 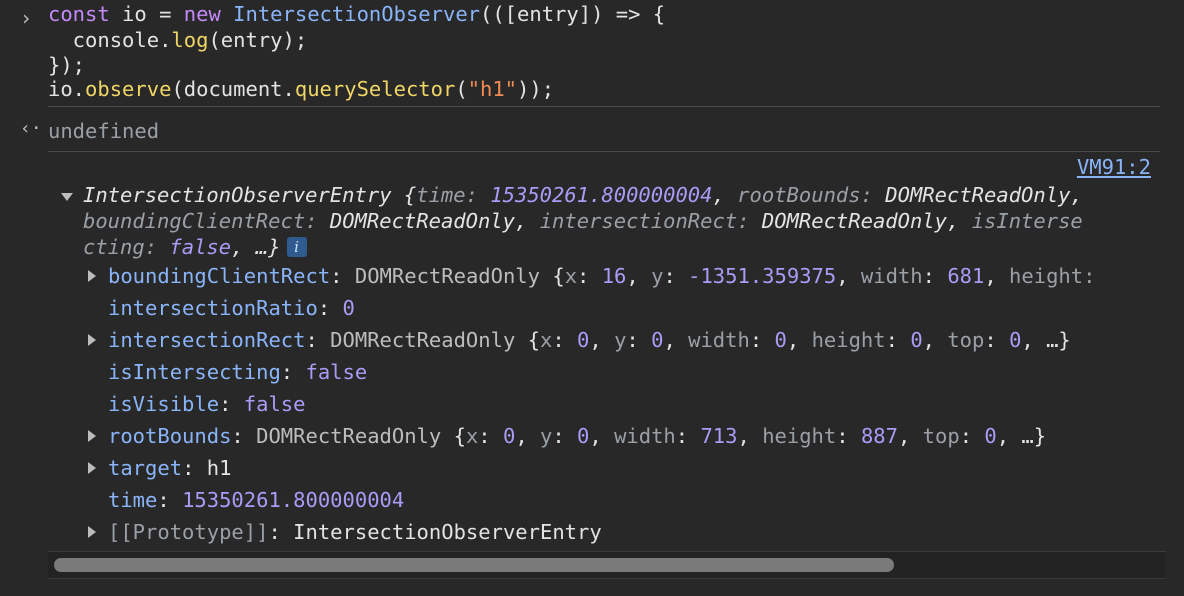 I want to click on code-text: console., so click(x=110, y=40).